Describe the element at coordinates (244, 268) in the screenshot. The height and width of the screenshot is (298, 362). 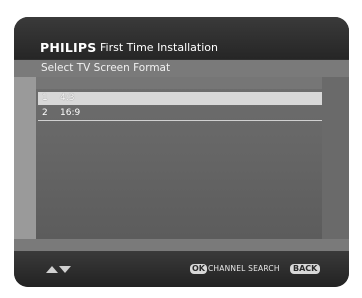
I see `channel-search-label: CHANNEL SEARCH` at that location.